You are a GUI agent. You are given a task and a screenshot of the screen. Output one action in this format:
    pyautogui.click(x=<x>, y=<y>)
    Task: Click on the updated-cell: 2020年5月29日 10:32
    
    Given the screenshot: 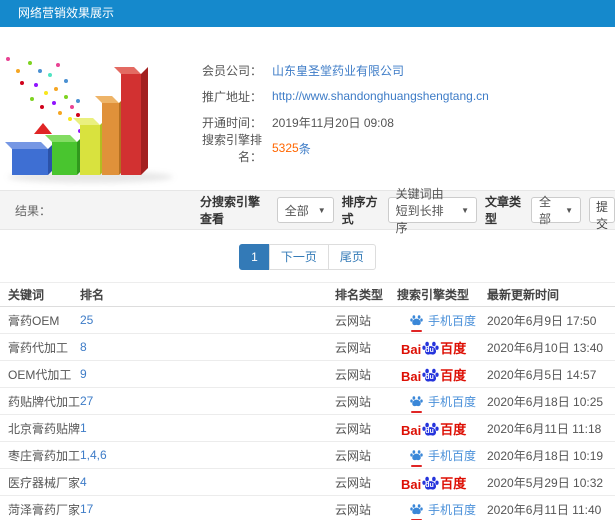 What is the action you would take?
    pyautogui.click(x=545, y=482)
    